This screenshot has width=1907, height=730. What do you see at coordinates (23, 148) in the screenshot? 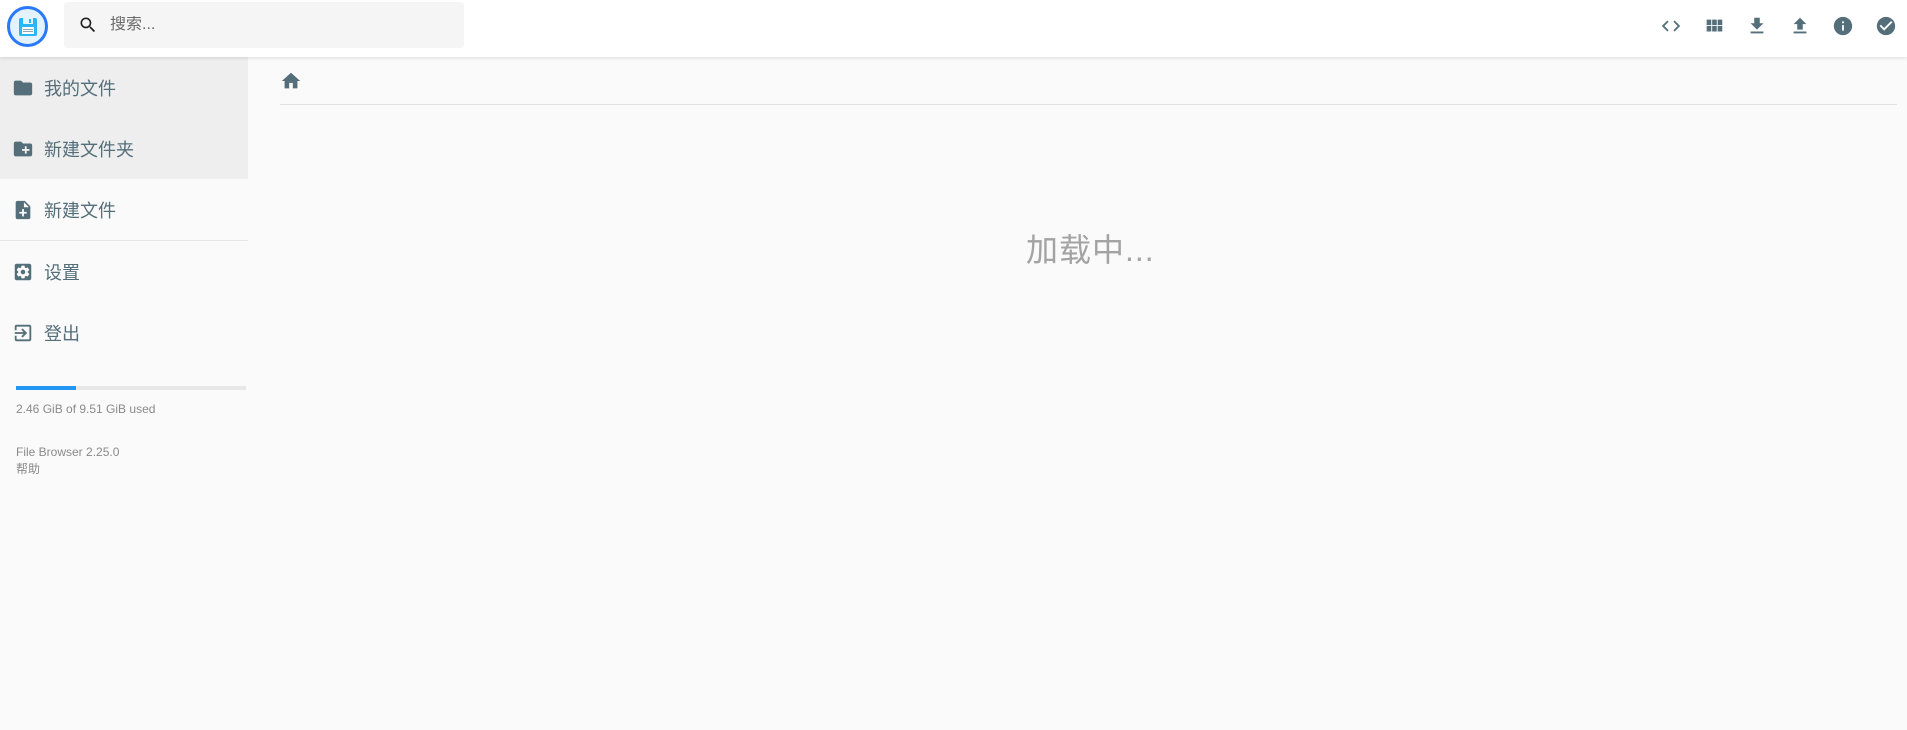
I see `create-folder-icon` at bounding box center [23, 148].